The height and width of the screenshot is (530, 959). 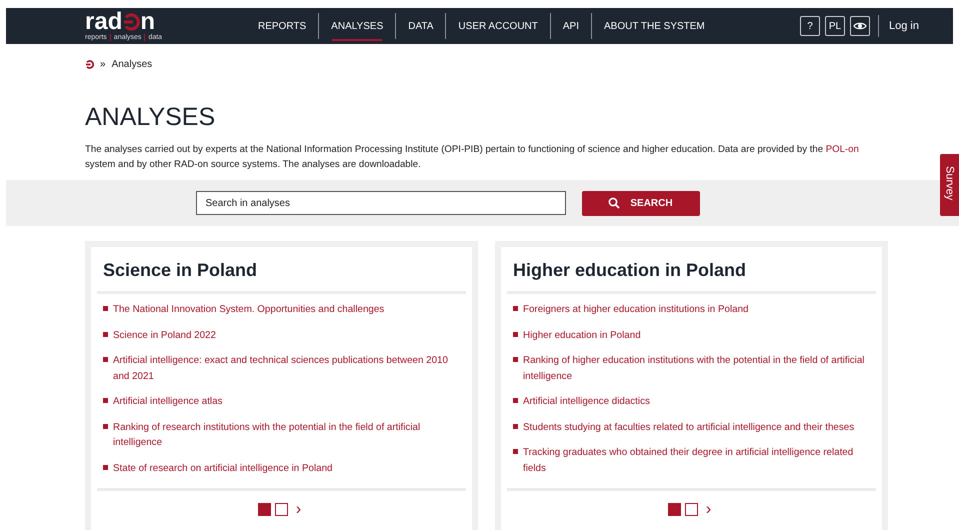 I want to click on survey-tab: Survey, so click(x=949, y=185).